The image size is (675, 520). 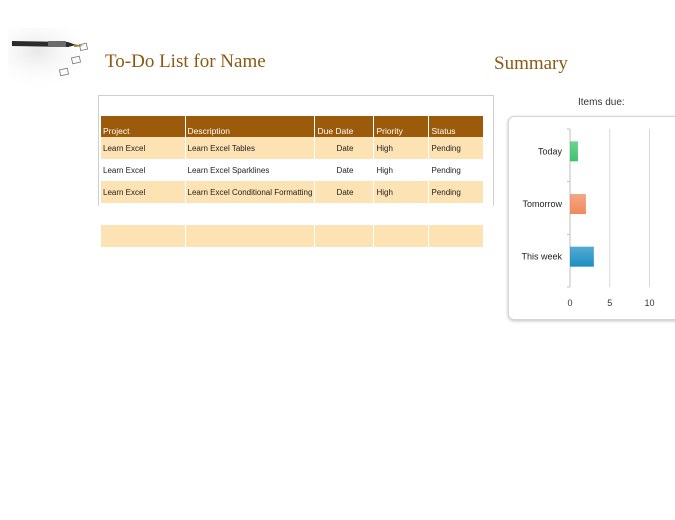 What do you see at coordinates (582, 256) in the screenshot?
I see `chart-bar-this-week` at bounding box center [582, 256].